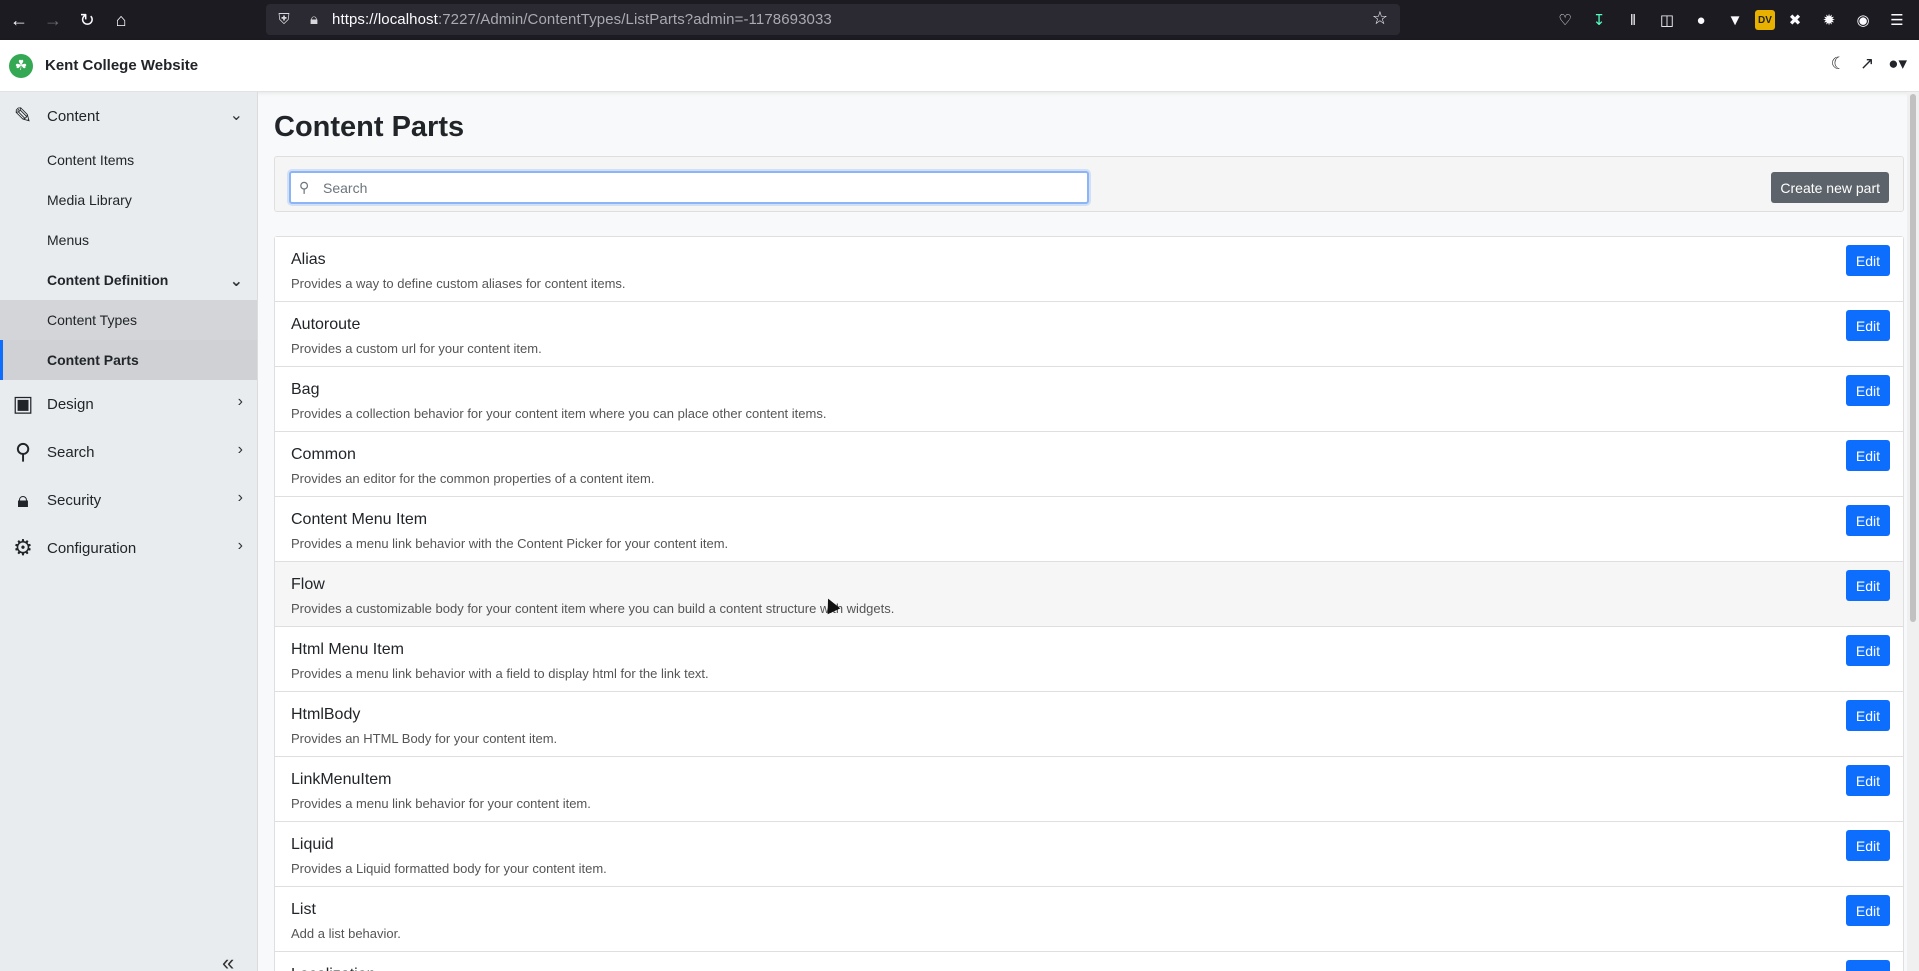  I want to click on part-name: Liquid, so click(312, 844).